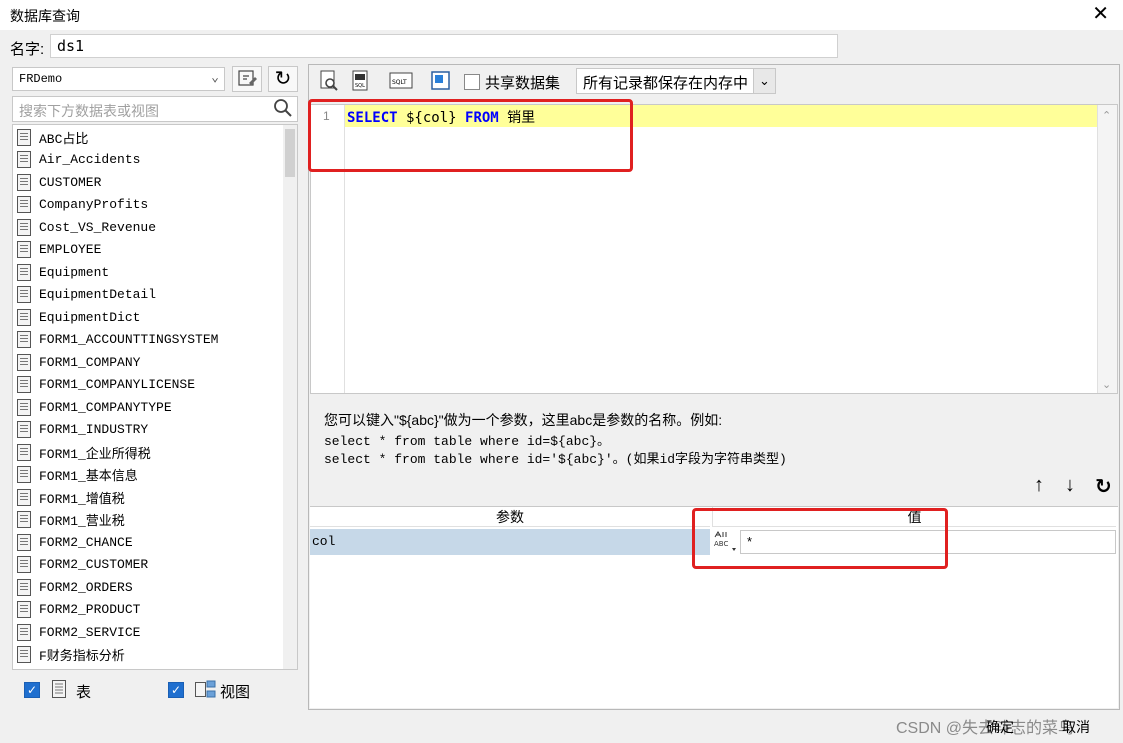 This screenshot has height=743, width=1123. Describe the element at coordinates (1000, 727) in the screenshot. I see `ok-button: 确定` at that location.